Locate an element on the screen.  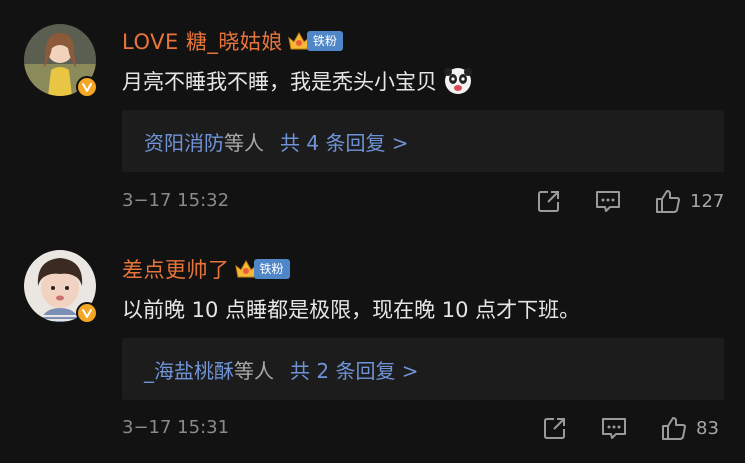
reply-preview: _海盐桃酥 等人 共 2 条回复 > is located at coordinates (423, 369).